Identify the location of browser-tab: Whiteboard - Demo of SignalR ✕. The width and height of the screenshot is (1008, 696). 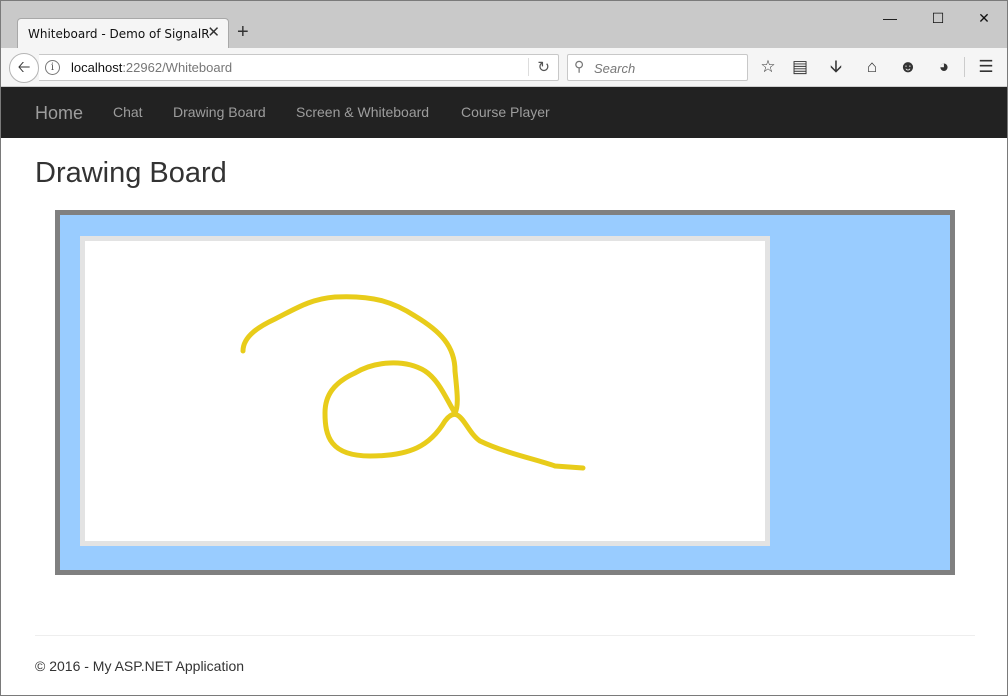
(123, 33).